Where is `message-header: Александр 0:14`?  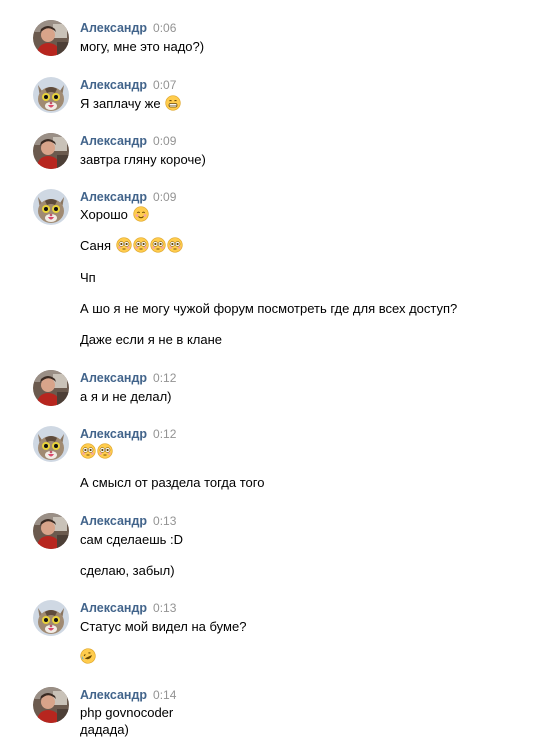 message-header: Александр 0:14 is located at coordinates (314, 694).